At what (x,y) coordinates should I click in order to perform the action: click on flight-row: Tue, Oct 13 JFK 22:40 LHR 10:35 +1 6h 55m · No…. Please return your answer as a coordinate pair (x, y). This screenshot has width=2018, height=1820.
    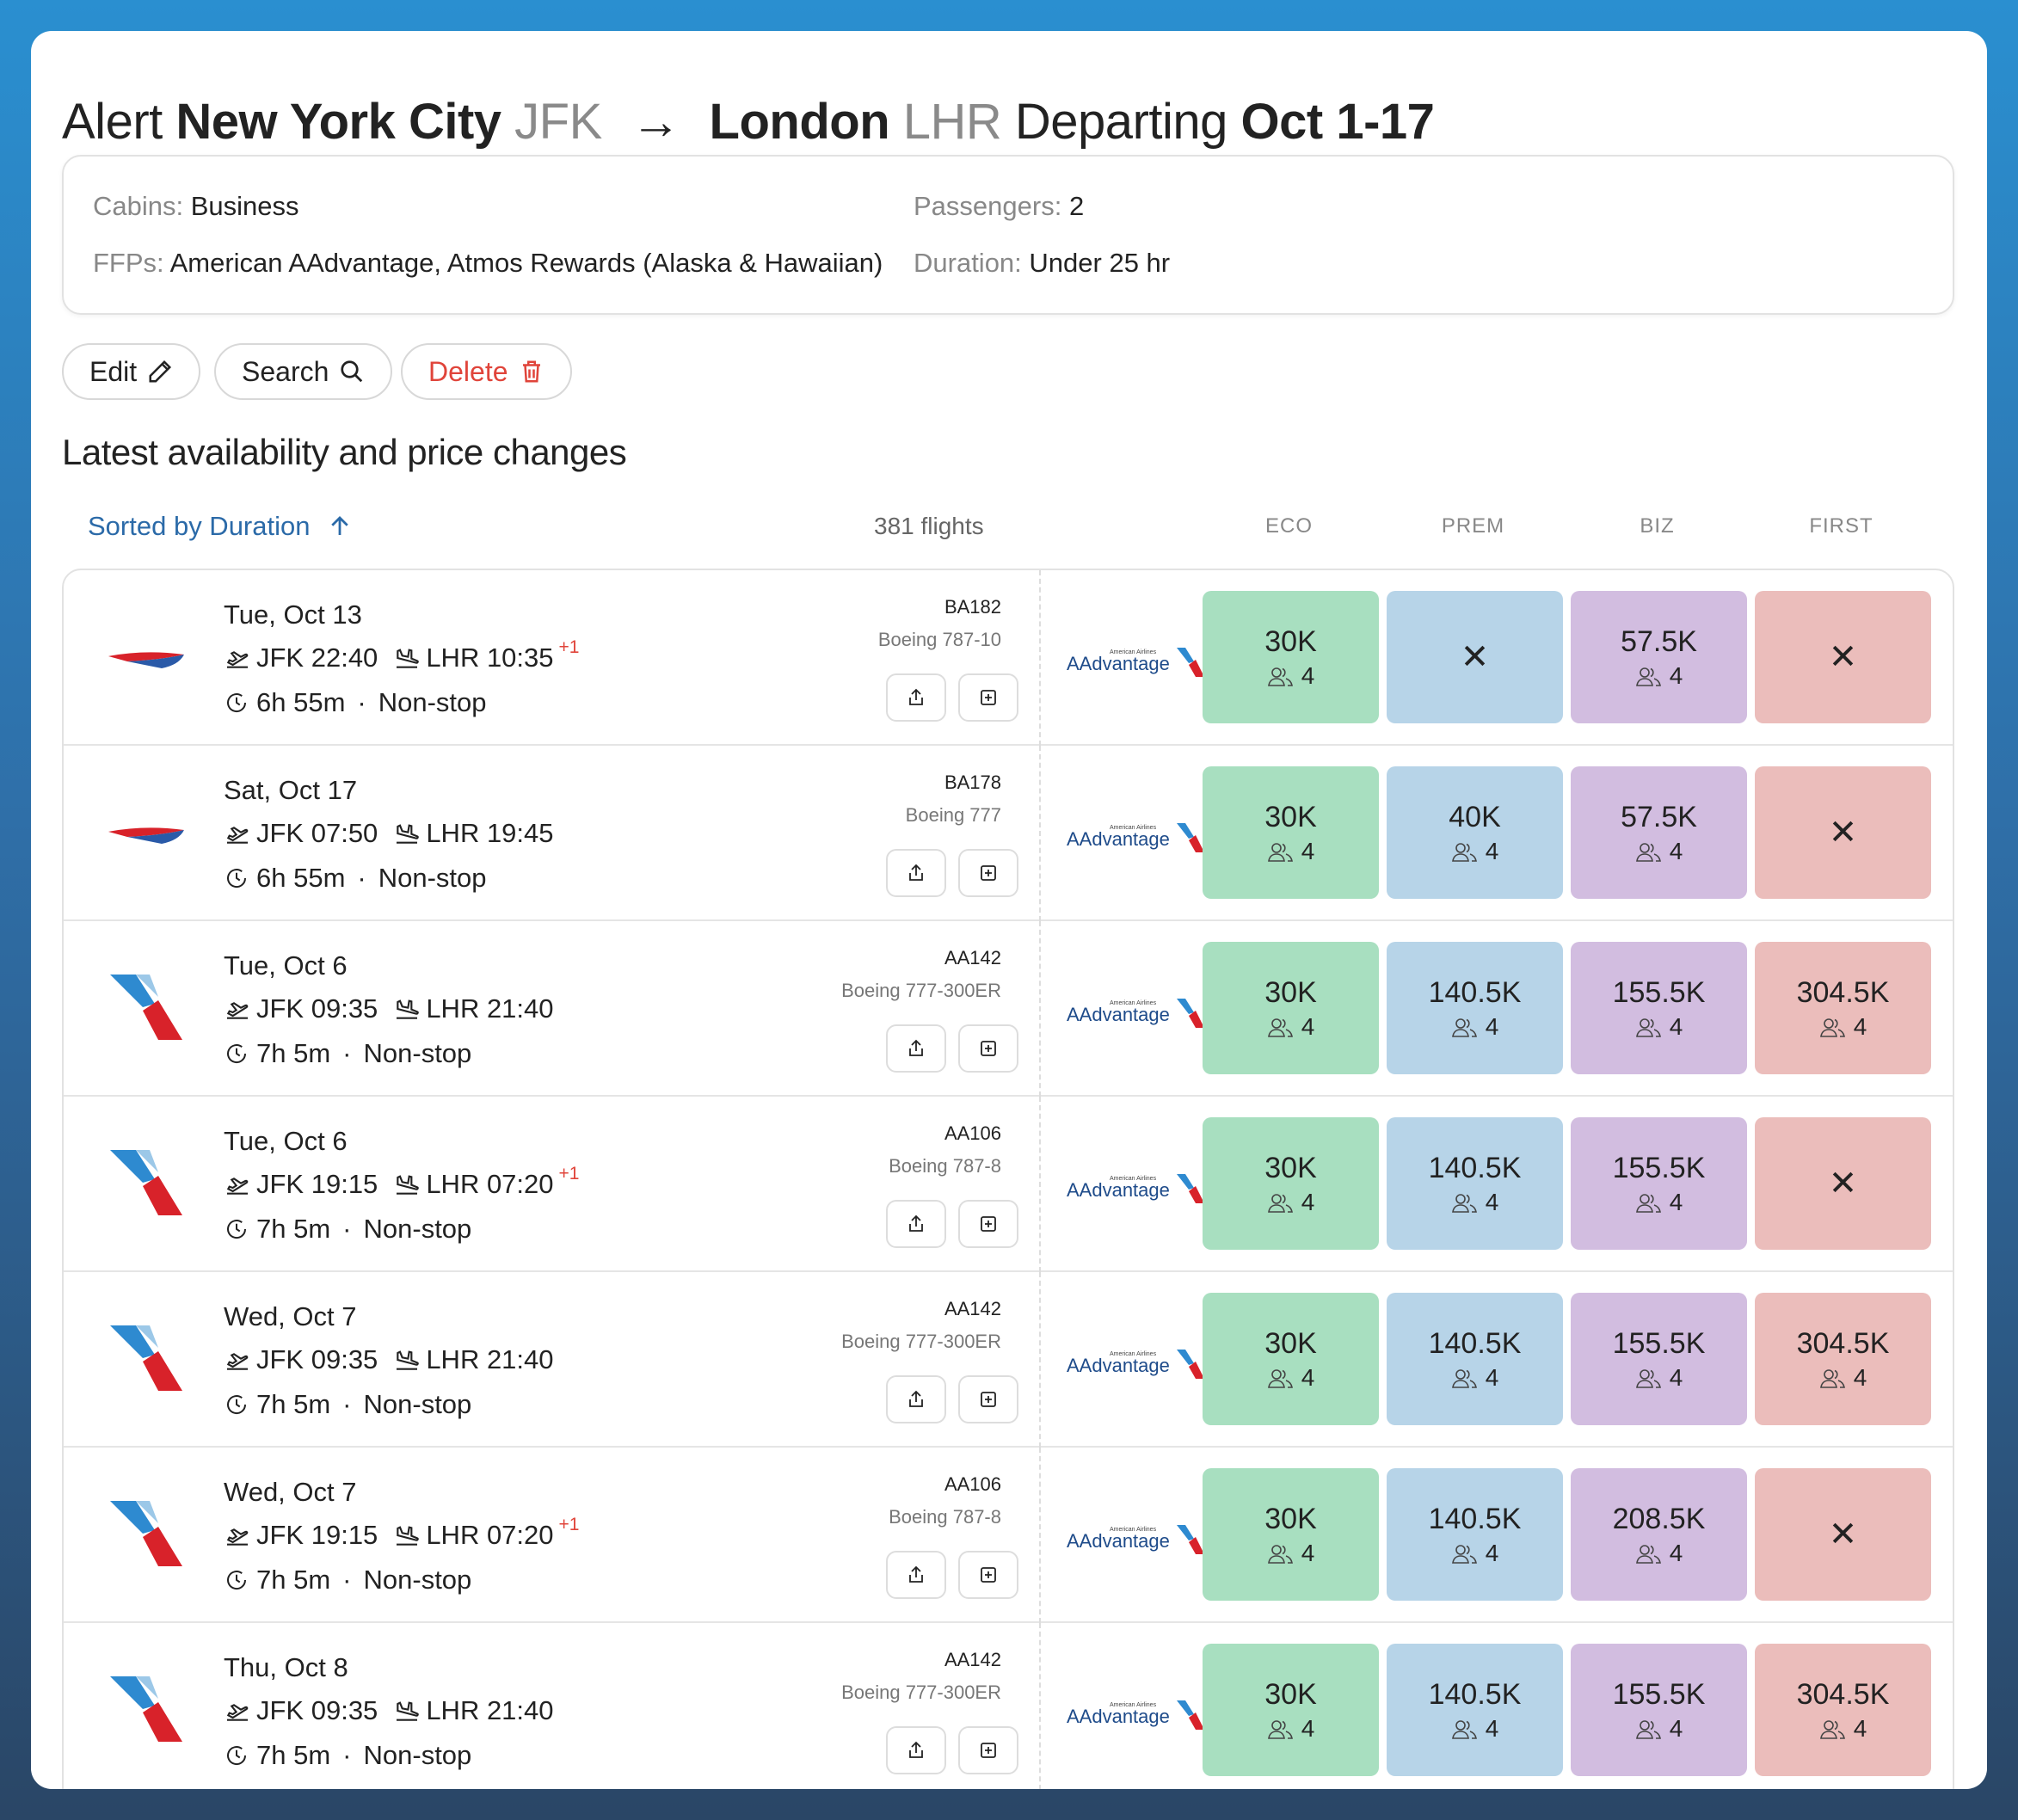
    Looking at the image, I should click on (1008, 658).